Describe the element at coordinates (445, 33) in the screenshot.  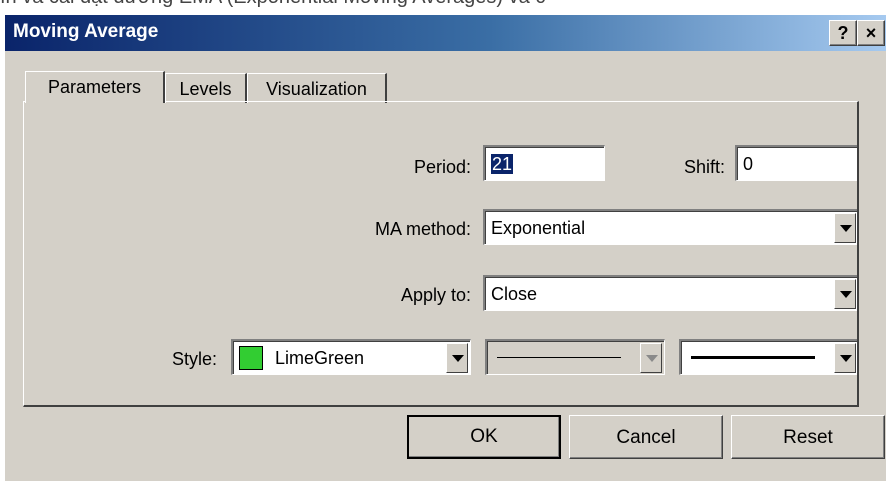
I see `title-bar: Moving Average ? ×` at that location.